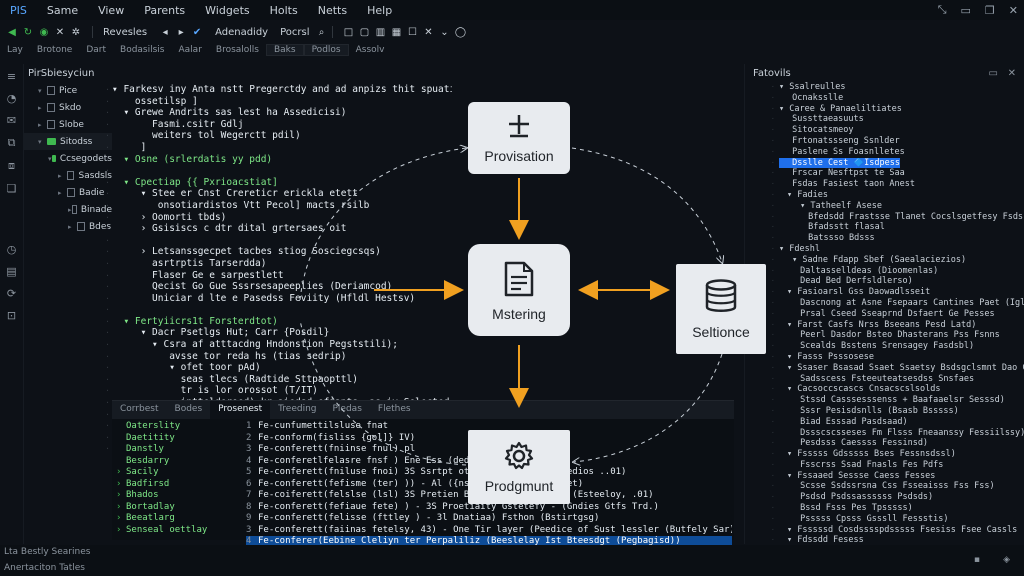  Describe the element at coordinates (884, 163) in the screenshot. I see `property-row: · Dsslle Cest 🔷Isdpess` at that location.